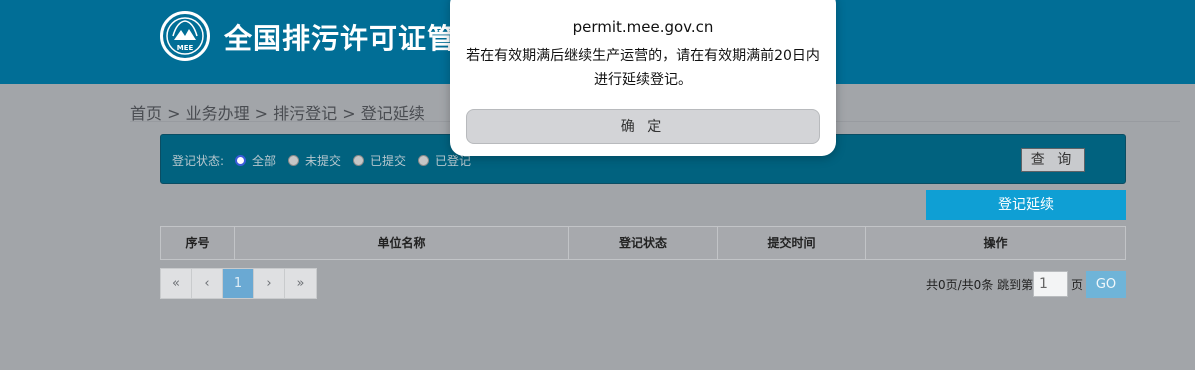 This screenshot has width=1195, height=370. Describe the element at coordinates (643, 56) in the screenshot. I see `dialog-message-line-1: 若在有效期满后继续生产运营的，请在有效期满前20日内` at that location.